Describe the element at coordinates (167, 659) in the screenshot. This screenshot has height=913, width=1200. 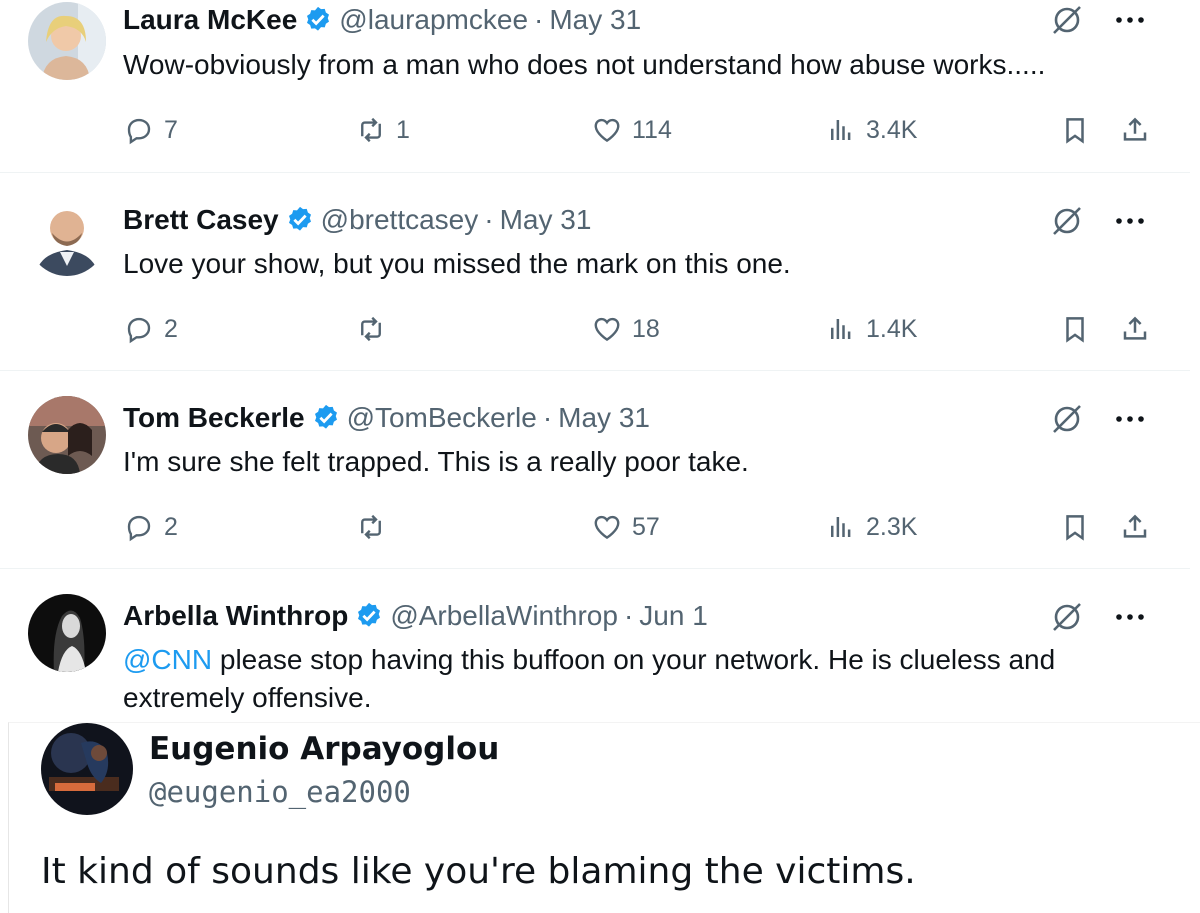
I see `mention-link: @CNN` at that location.